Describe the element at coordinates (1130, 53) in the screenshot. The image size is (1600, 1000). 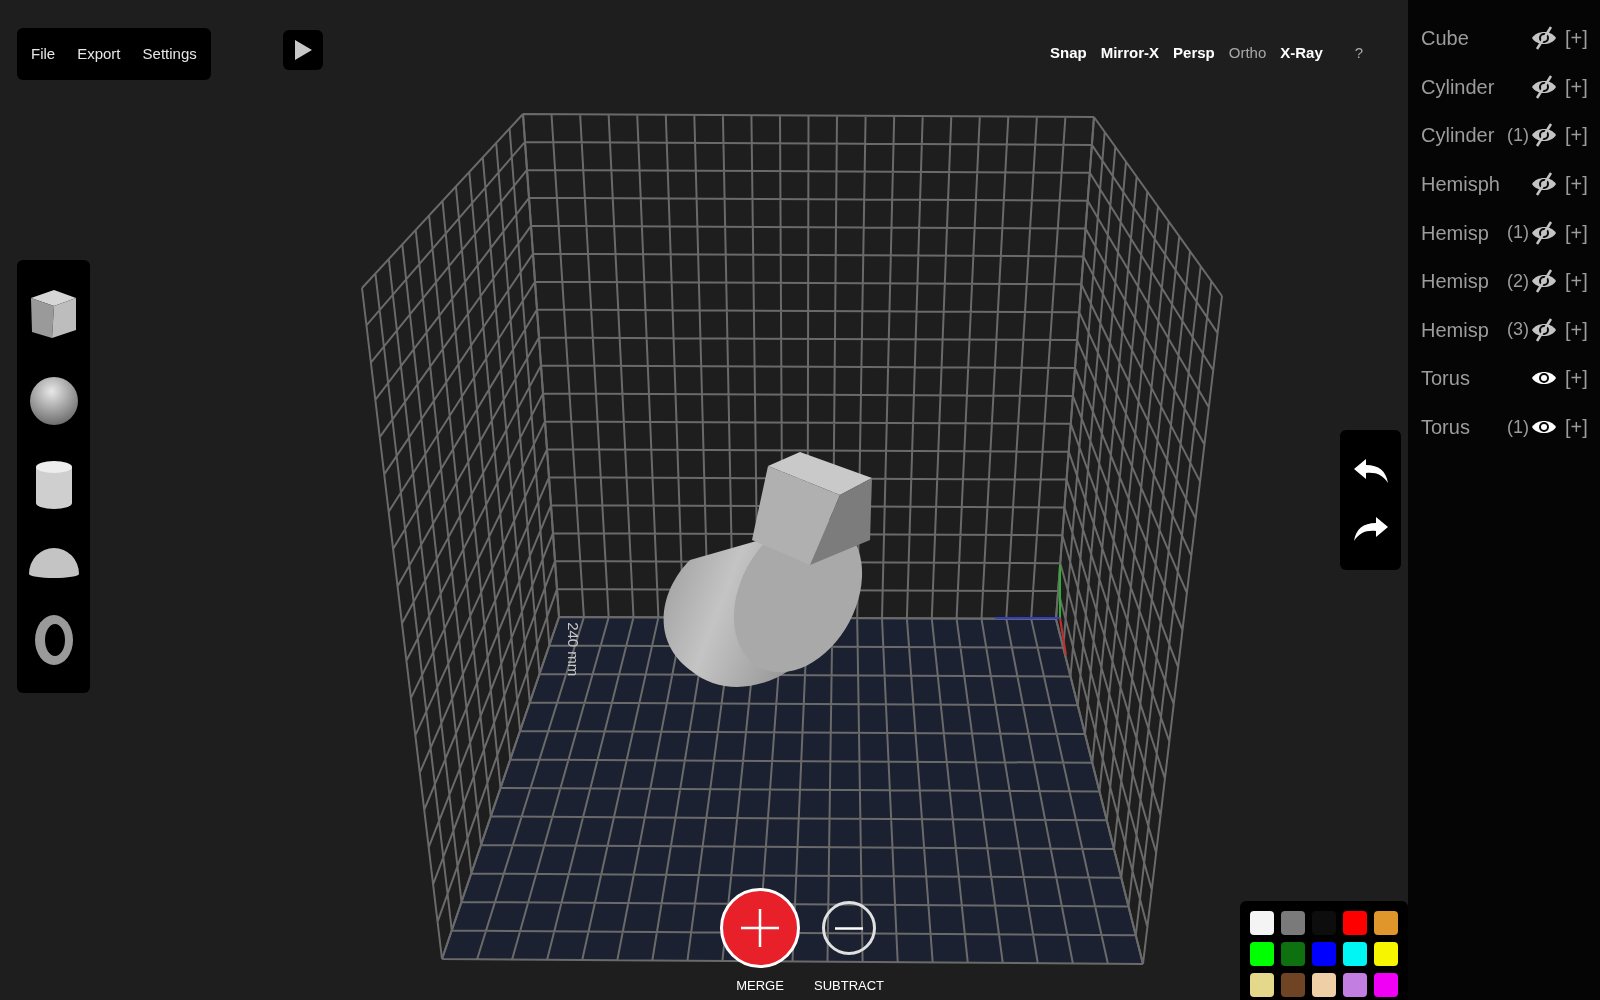
I see `view-toggle: Mirror-X` at that location.